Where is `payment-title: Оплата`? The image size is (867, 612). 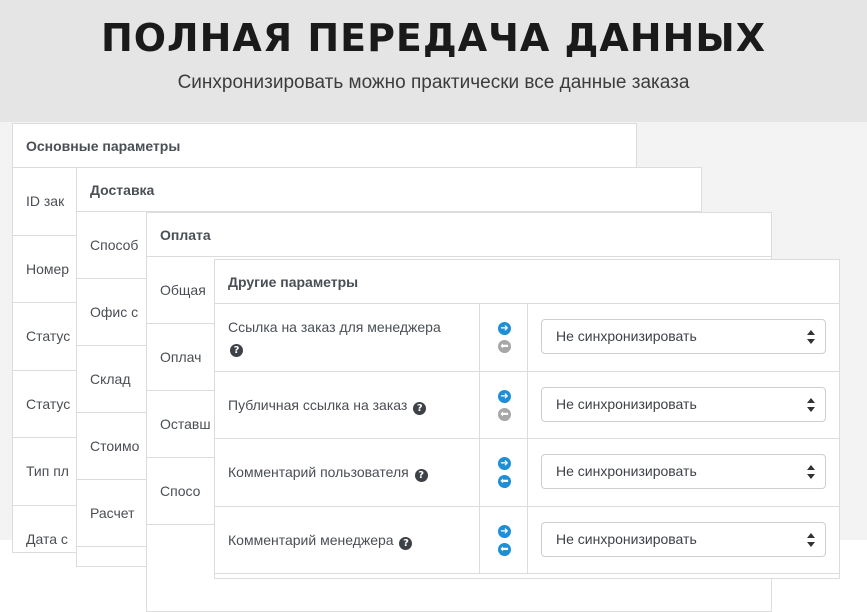
payment-title: Оплата is located at coordinates (459, 235).